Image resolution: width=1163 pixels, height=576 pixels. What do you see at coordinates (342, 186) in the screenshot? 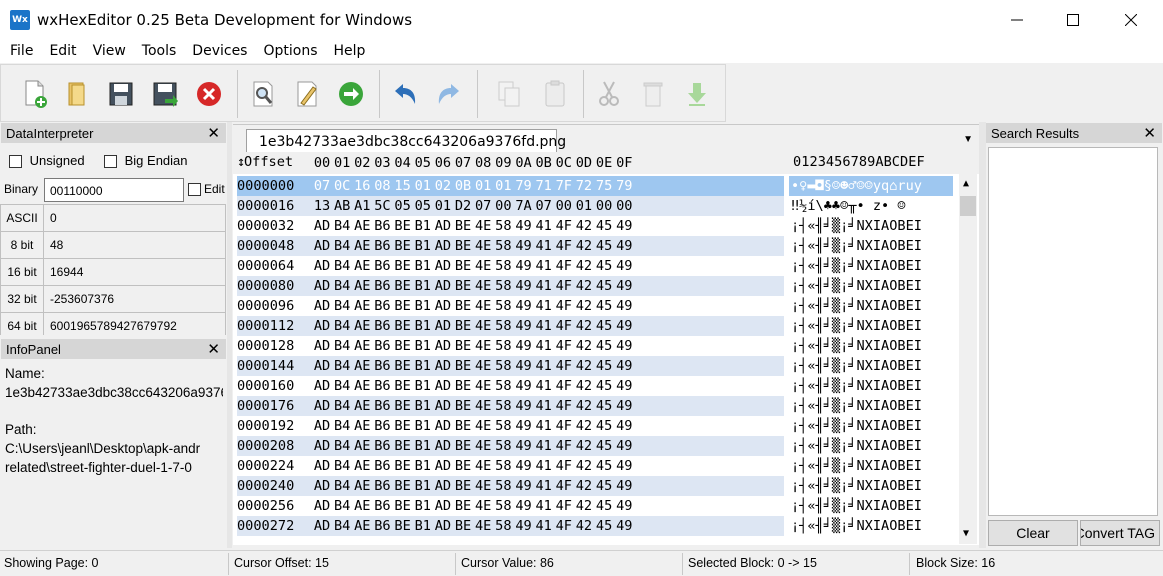
I see `hex-byte: 0C` at bounding box center [342, 186].